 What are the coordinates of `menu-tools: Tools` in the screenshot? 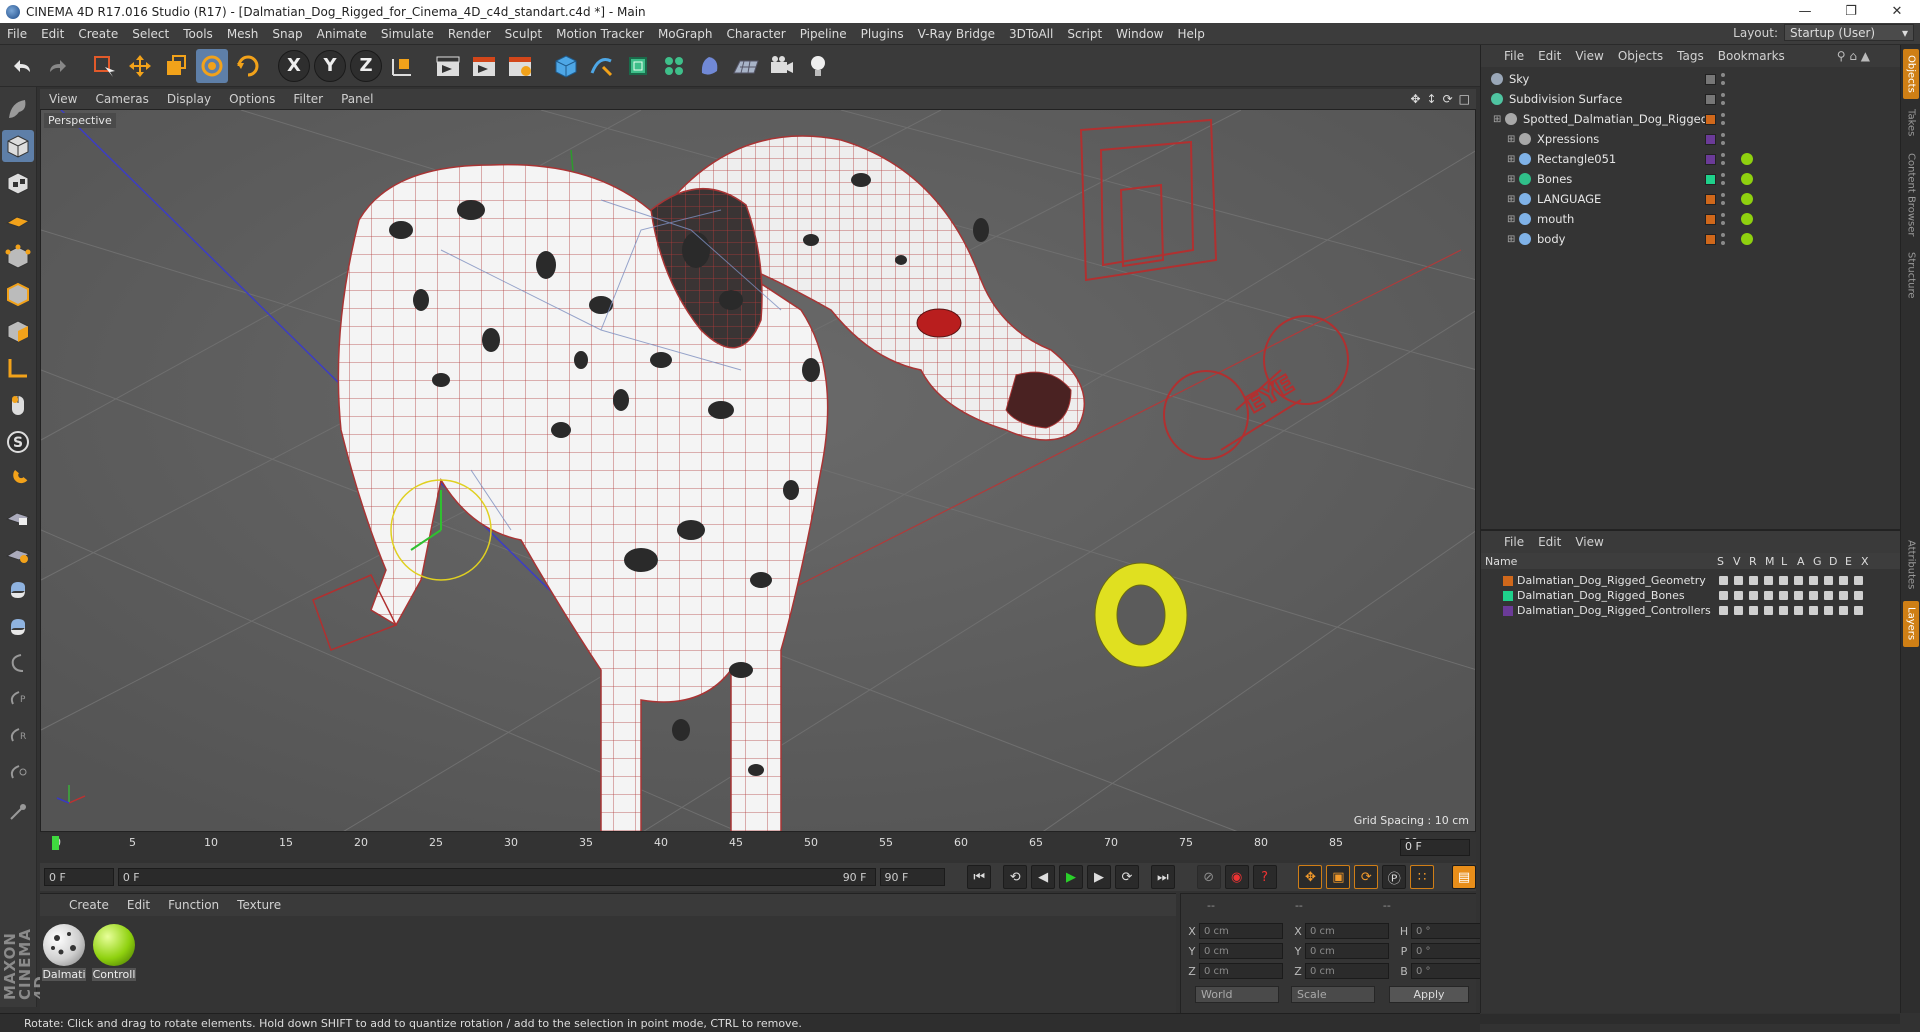 It's located at (198, 34).